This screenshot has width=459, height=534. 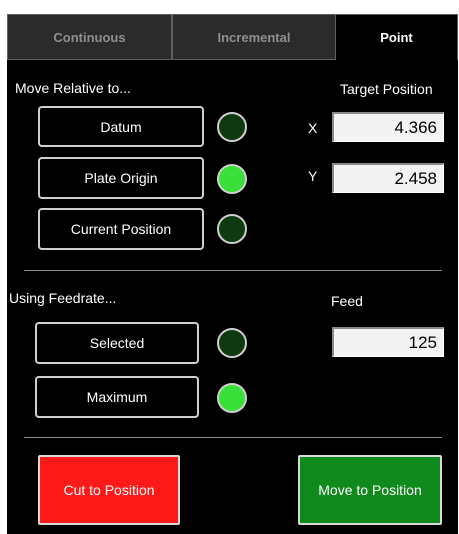 What do you see at coordinates (254, 37) in the screenshot?
I see `tab-incremental: Incremental` at bounding box center [254, 37].